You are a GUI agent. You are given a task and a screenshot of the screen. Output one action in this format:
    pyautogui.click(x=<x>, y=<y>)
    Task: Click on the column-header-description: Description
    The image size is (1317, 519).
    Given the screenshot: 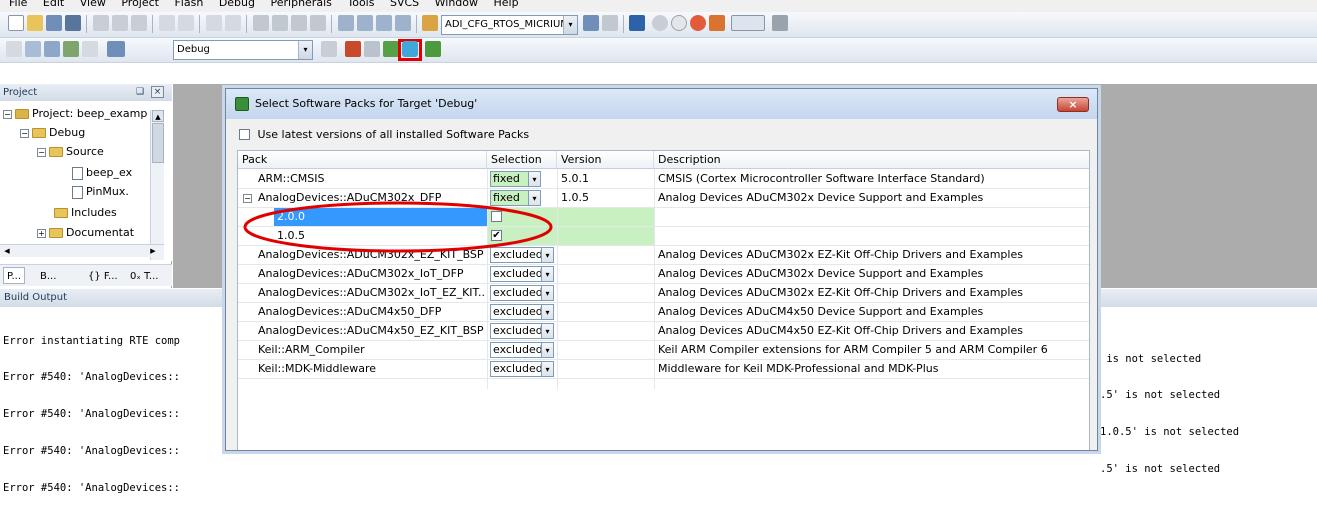 What is the action you would take?
    pyautogui.click(x=871, y=160)
    